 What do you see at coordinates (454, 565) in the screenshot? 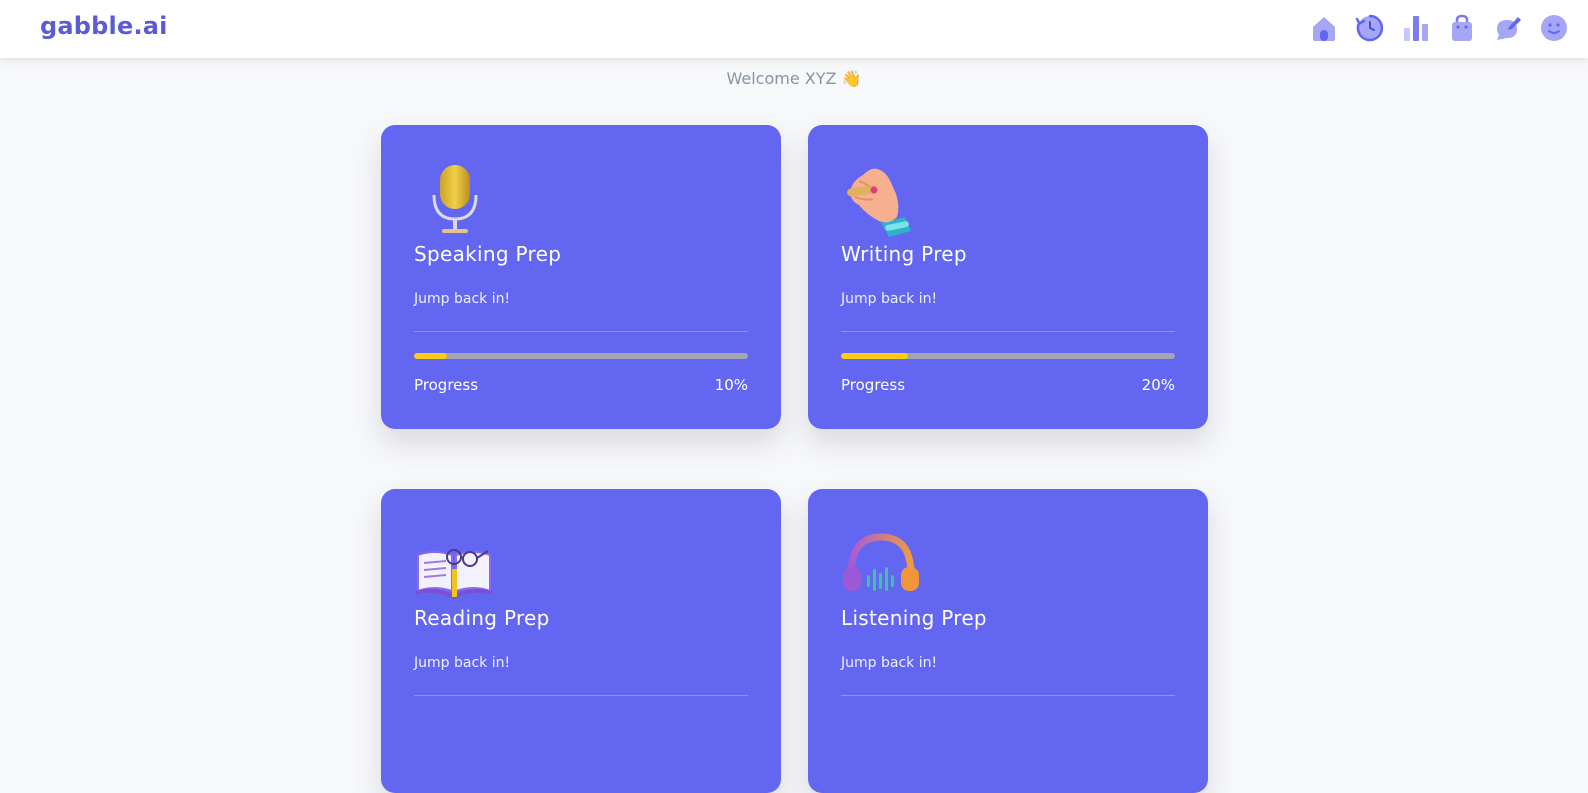
I see `open-book-icon` at bounding box center [454, 565].